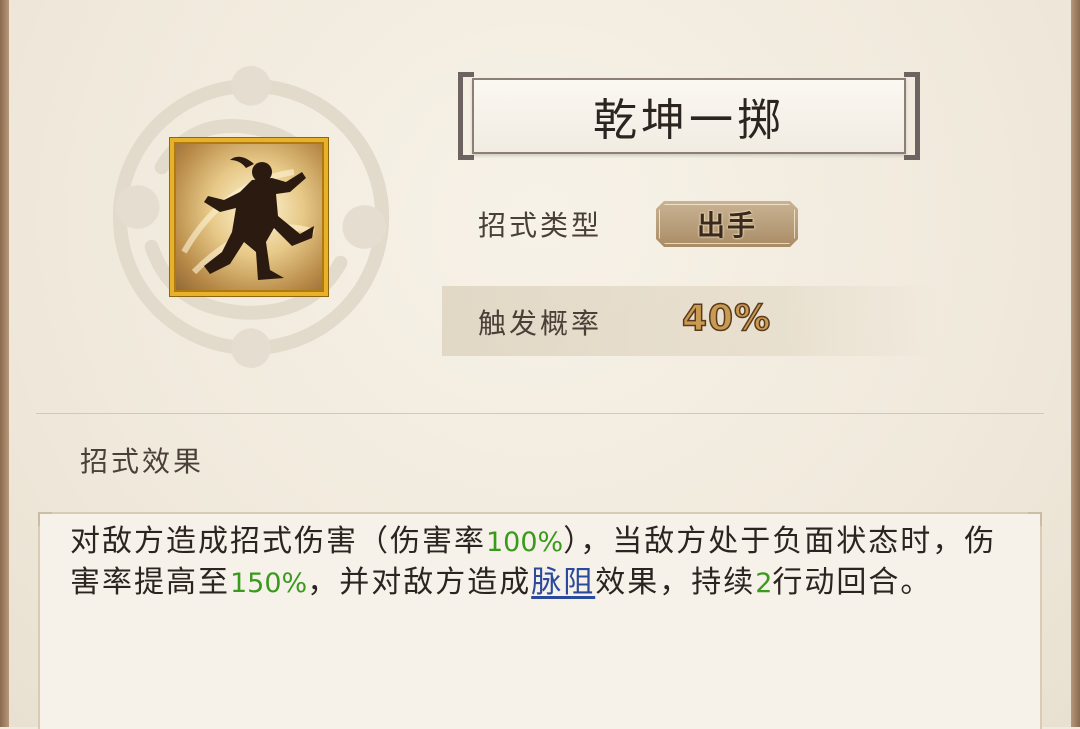  I want to click on frame-left-border, so click(4, 363).